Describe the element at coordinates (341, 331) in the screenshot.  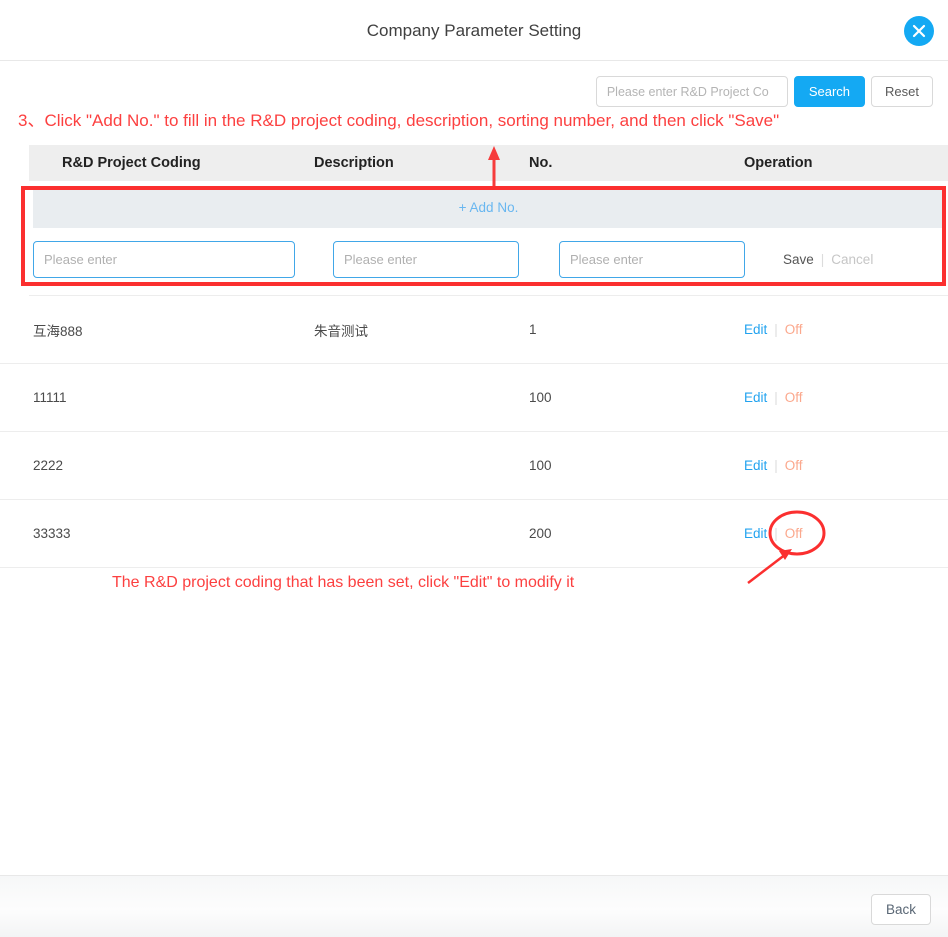
I see `cell-description: 朱音测试` at that location.